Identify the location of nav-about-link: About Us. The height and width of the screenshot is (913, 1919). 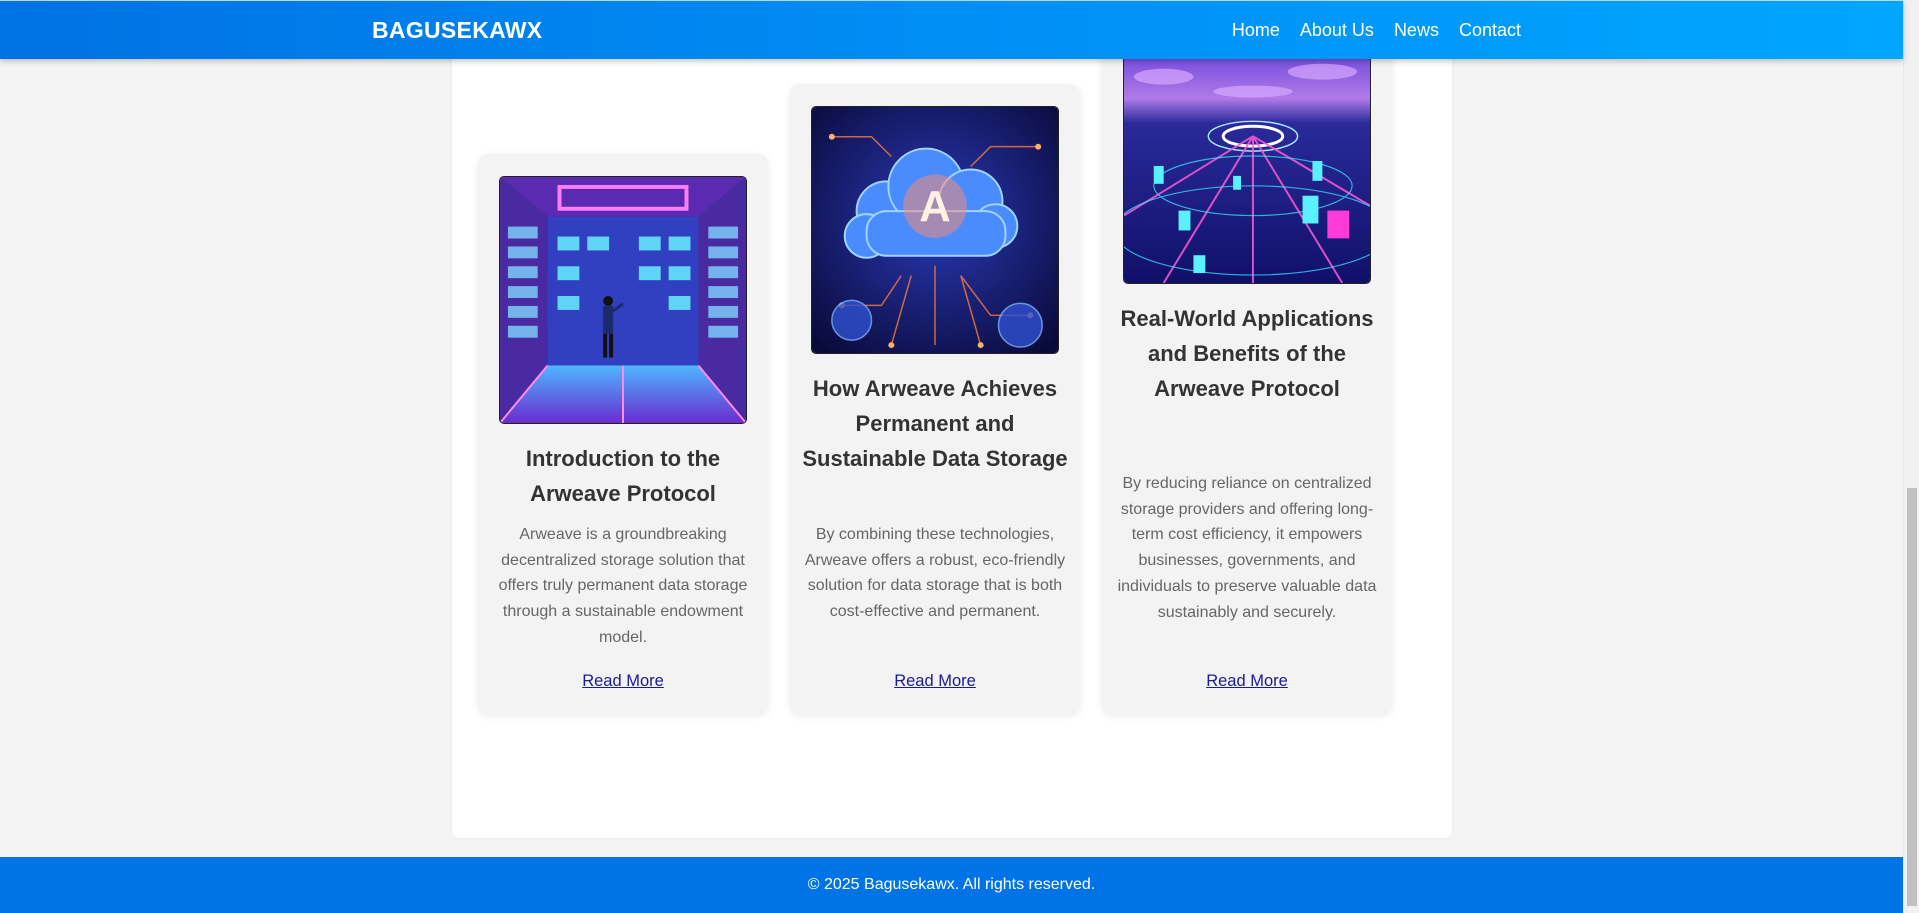
(1337, 30).